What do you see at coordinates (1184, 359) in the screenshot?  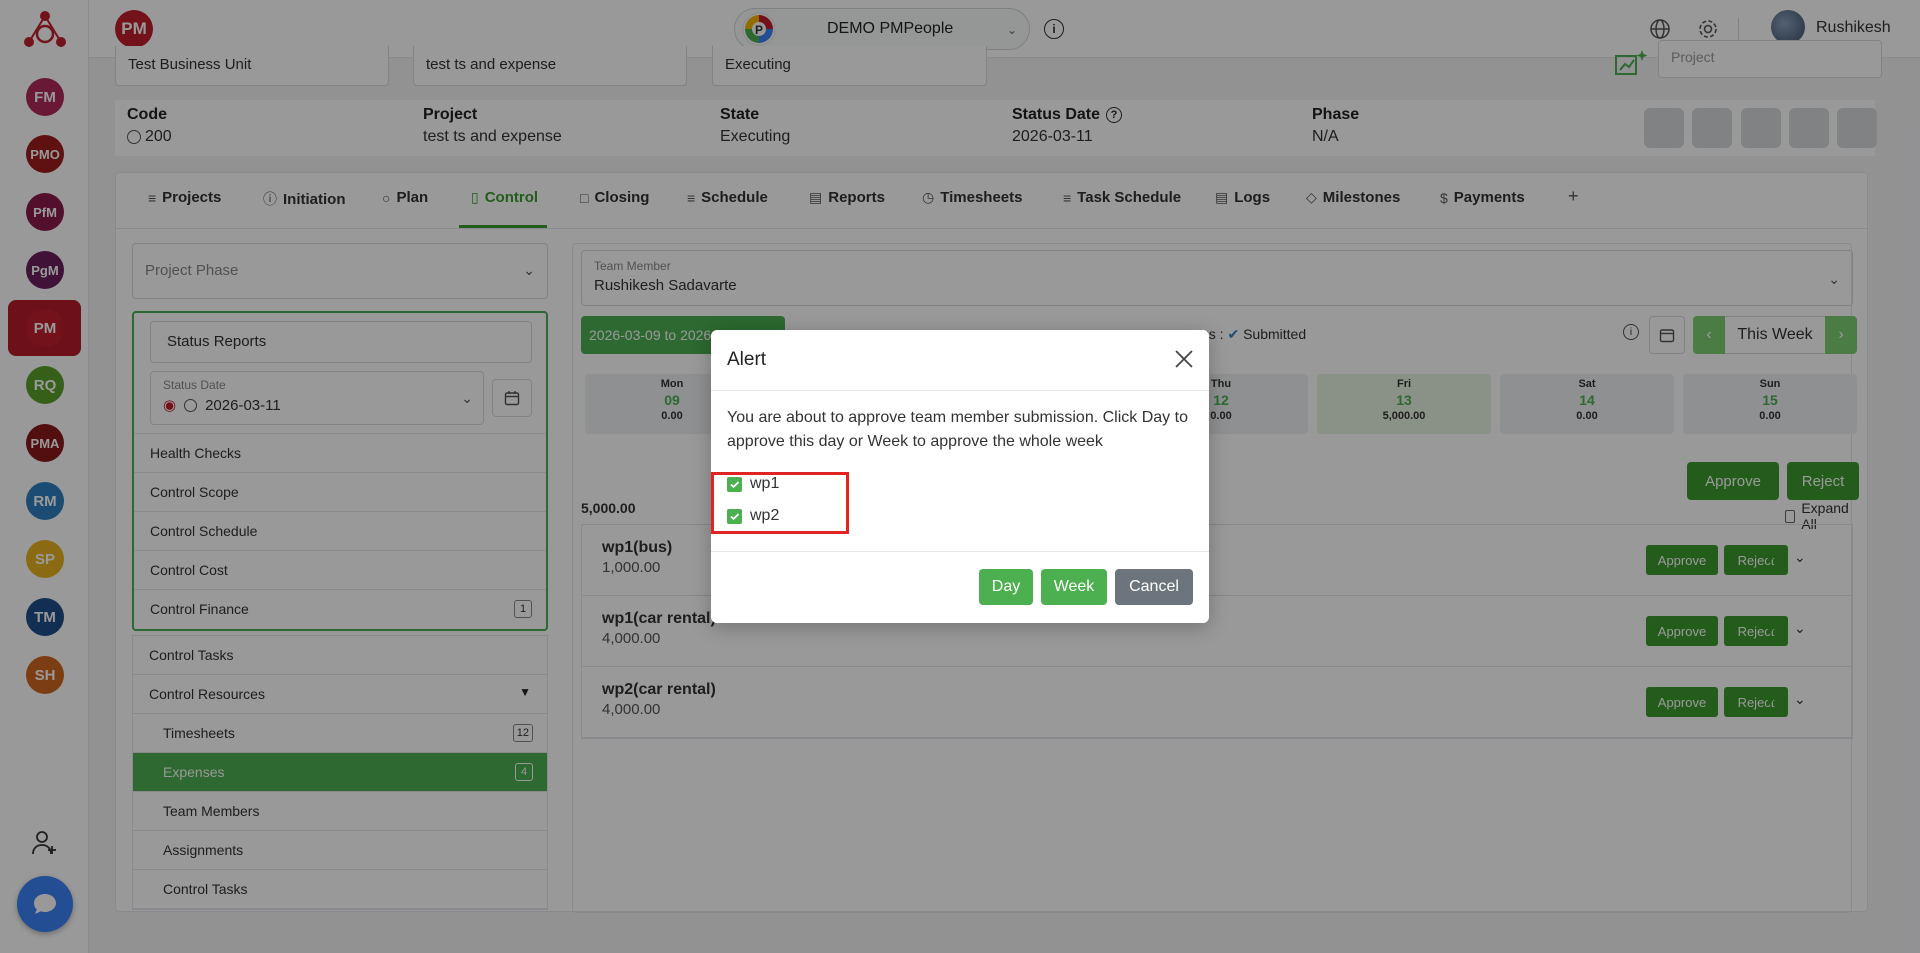 I see `close-icon` at bounding box center [1184, 359].